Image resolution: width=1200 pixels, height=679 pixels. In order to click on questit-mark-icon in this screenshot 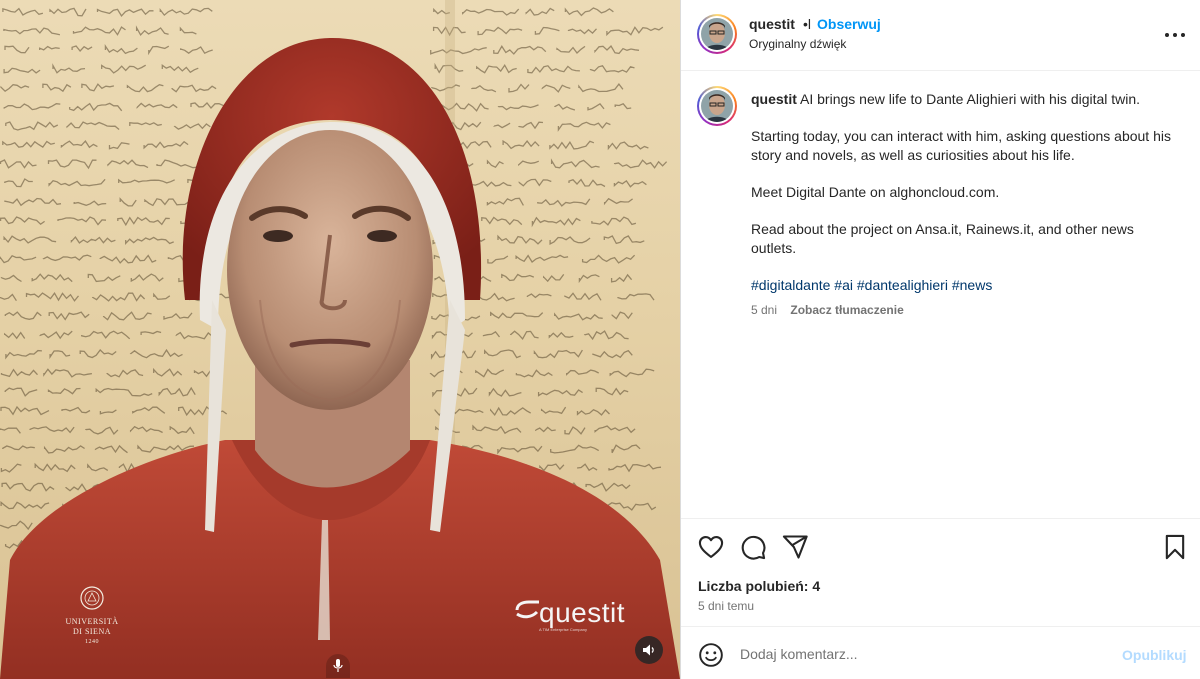, I will do `click(527, 609)`.